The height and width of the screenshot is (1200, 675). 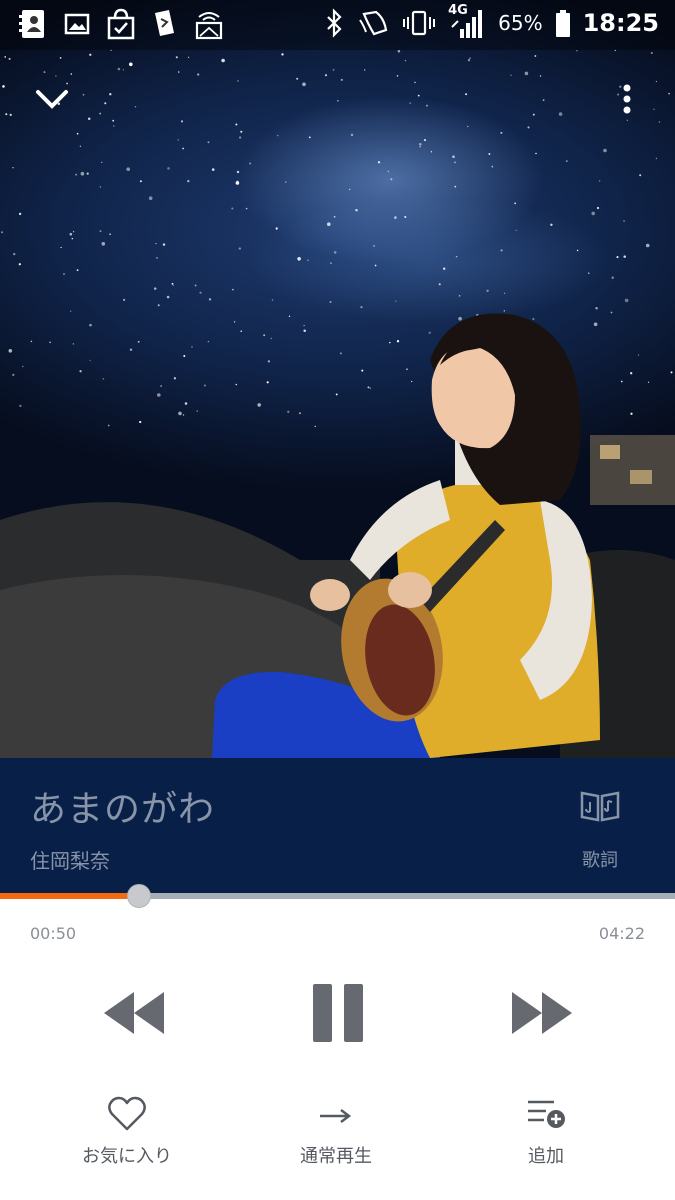 I want to click on signal-icon: 4G, so click(x=467, y=21).